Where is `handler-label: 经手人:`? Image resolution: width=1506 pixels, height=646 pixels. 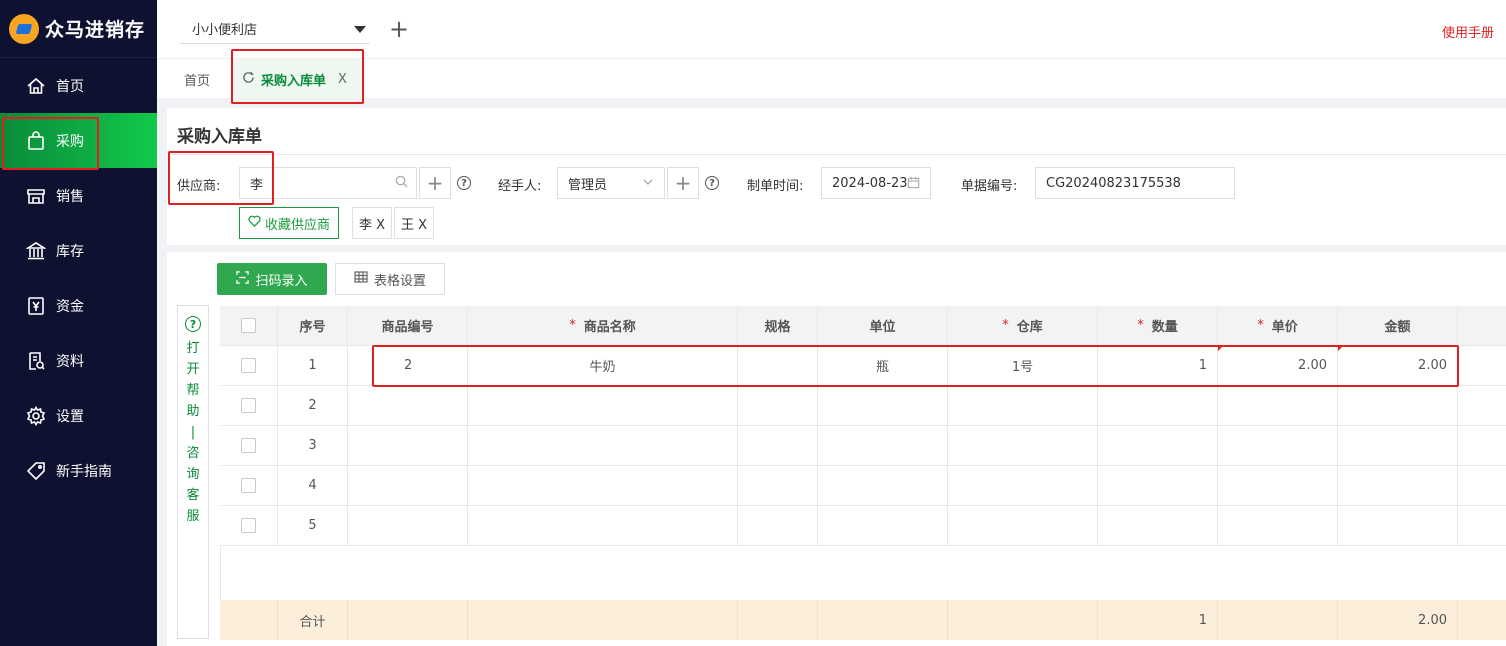
handler-label: 经手人: is located at coordinates (520, 186).